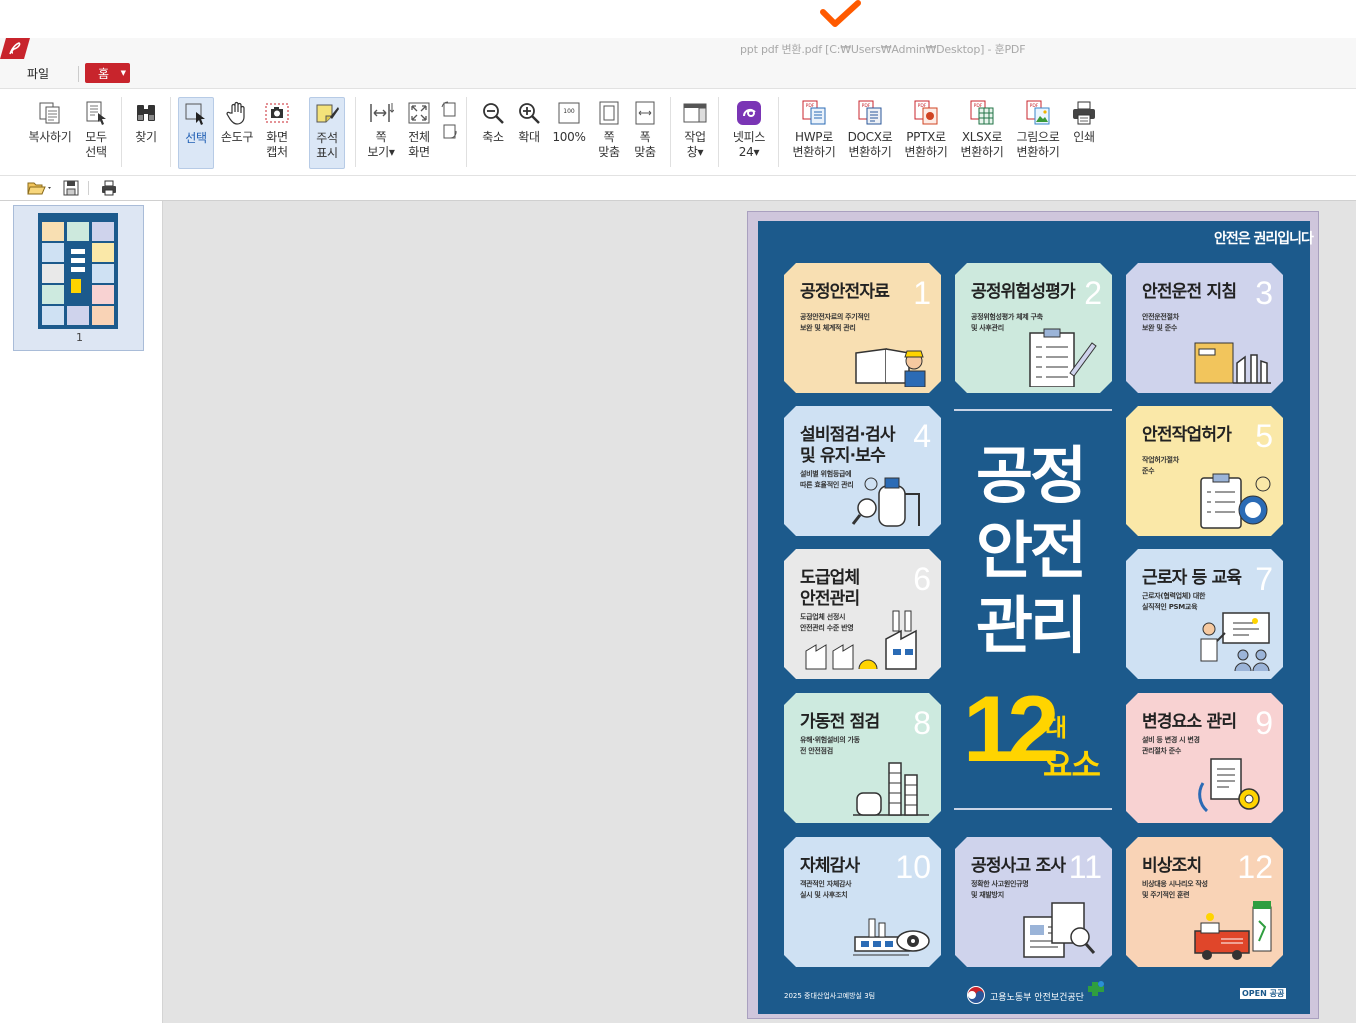 This screenshot has width=1356, height=1023. What do you see at coordinates (695, 133) in the screenshot?
I see `task-window-button: 작업 창▾` at bounding box center [695, 133].